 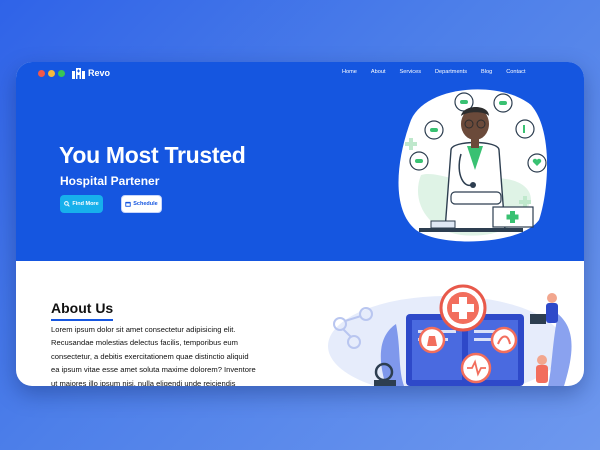 I want to click on nav-home: Home, so click(x=349, y=72).